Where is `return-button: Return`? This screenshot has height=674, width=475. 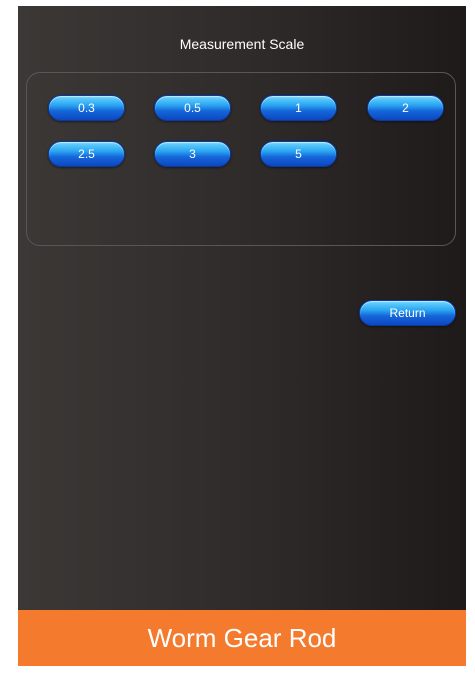 return-button: Return is located at coordinates (407, 313).